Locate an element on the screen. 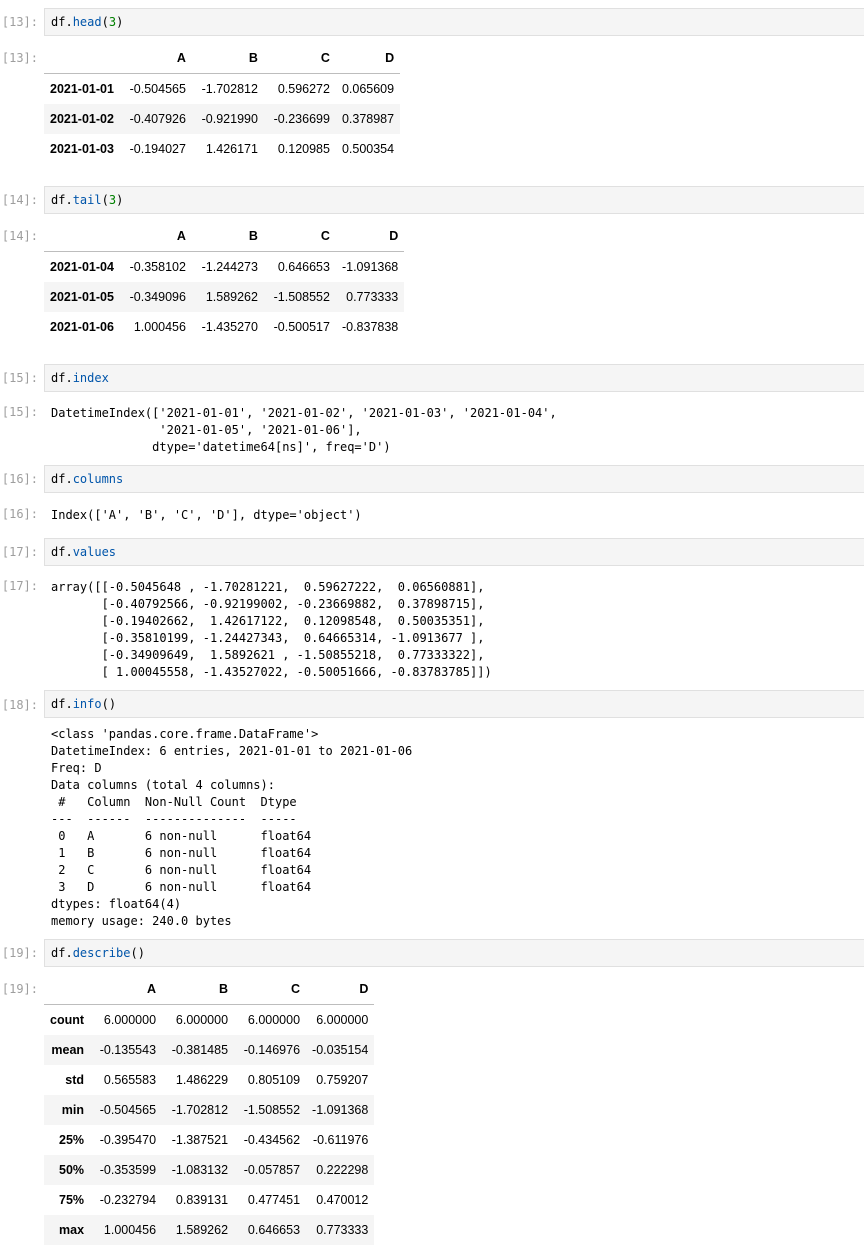  input-prompt: [13]: is located at coordinates (19, 22).